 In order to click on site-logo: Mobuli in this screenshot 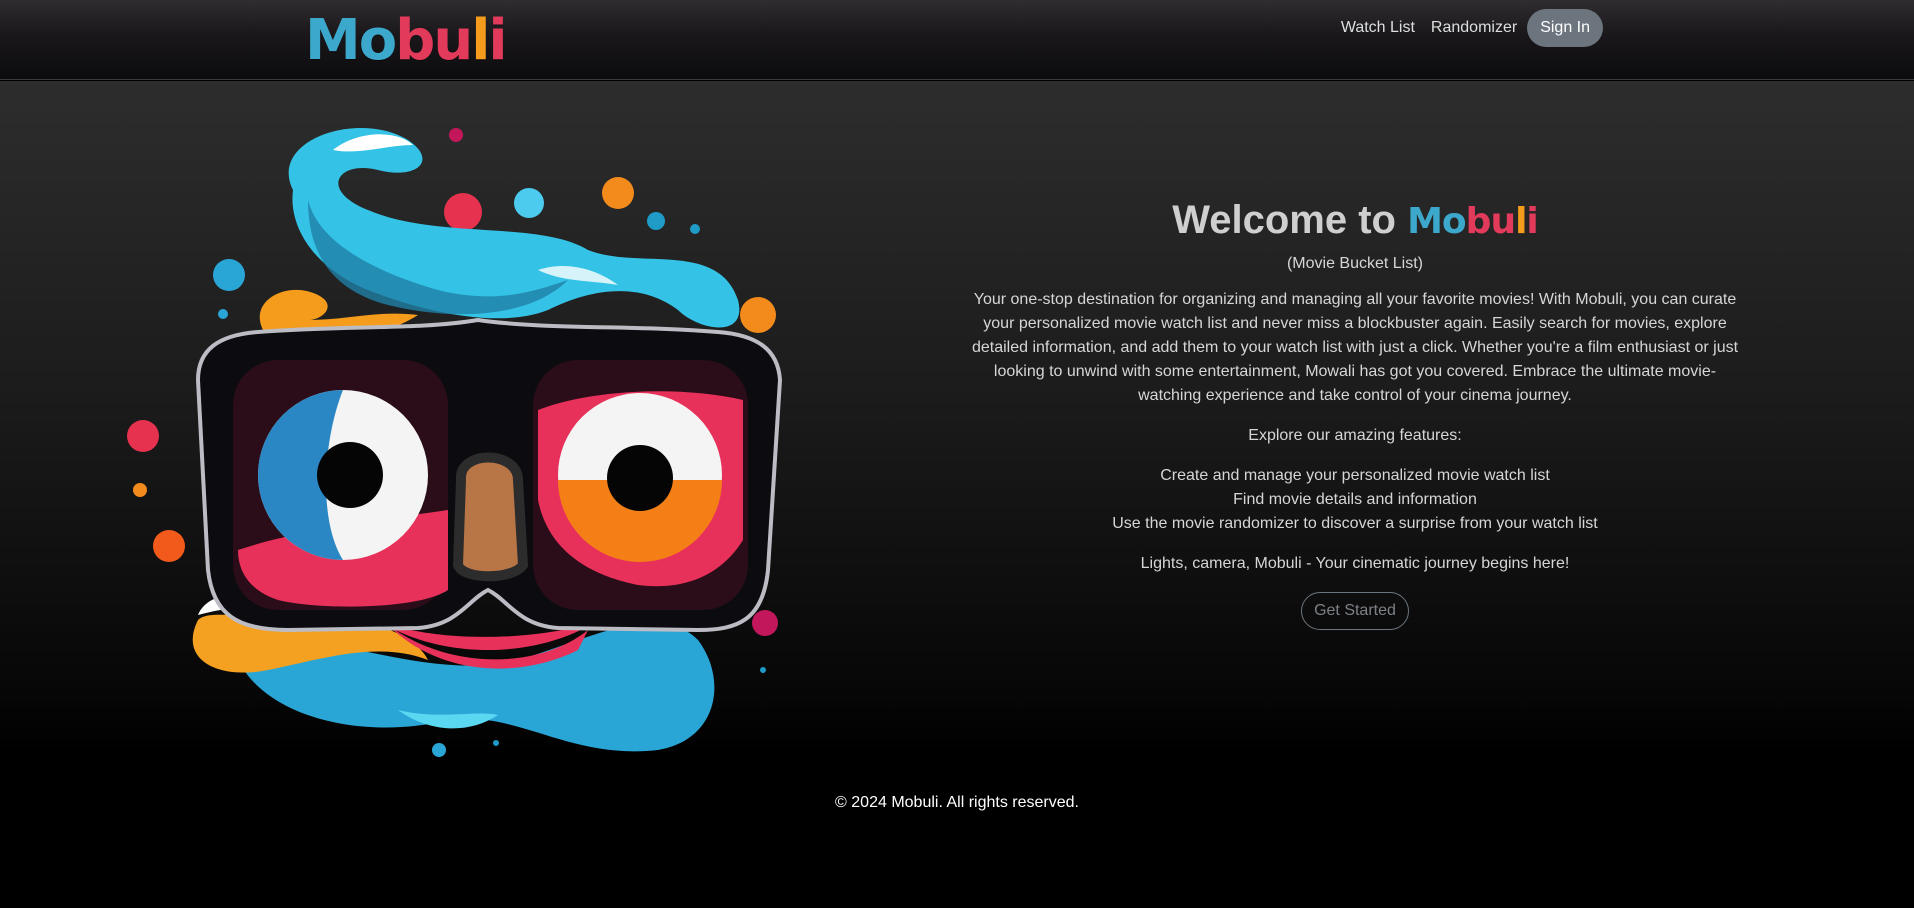, I will do `click(406, 41)`.